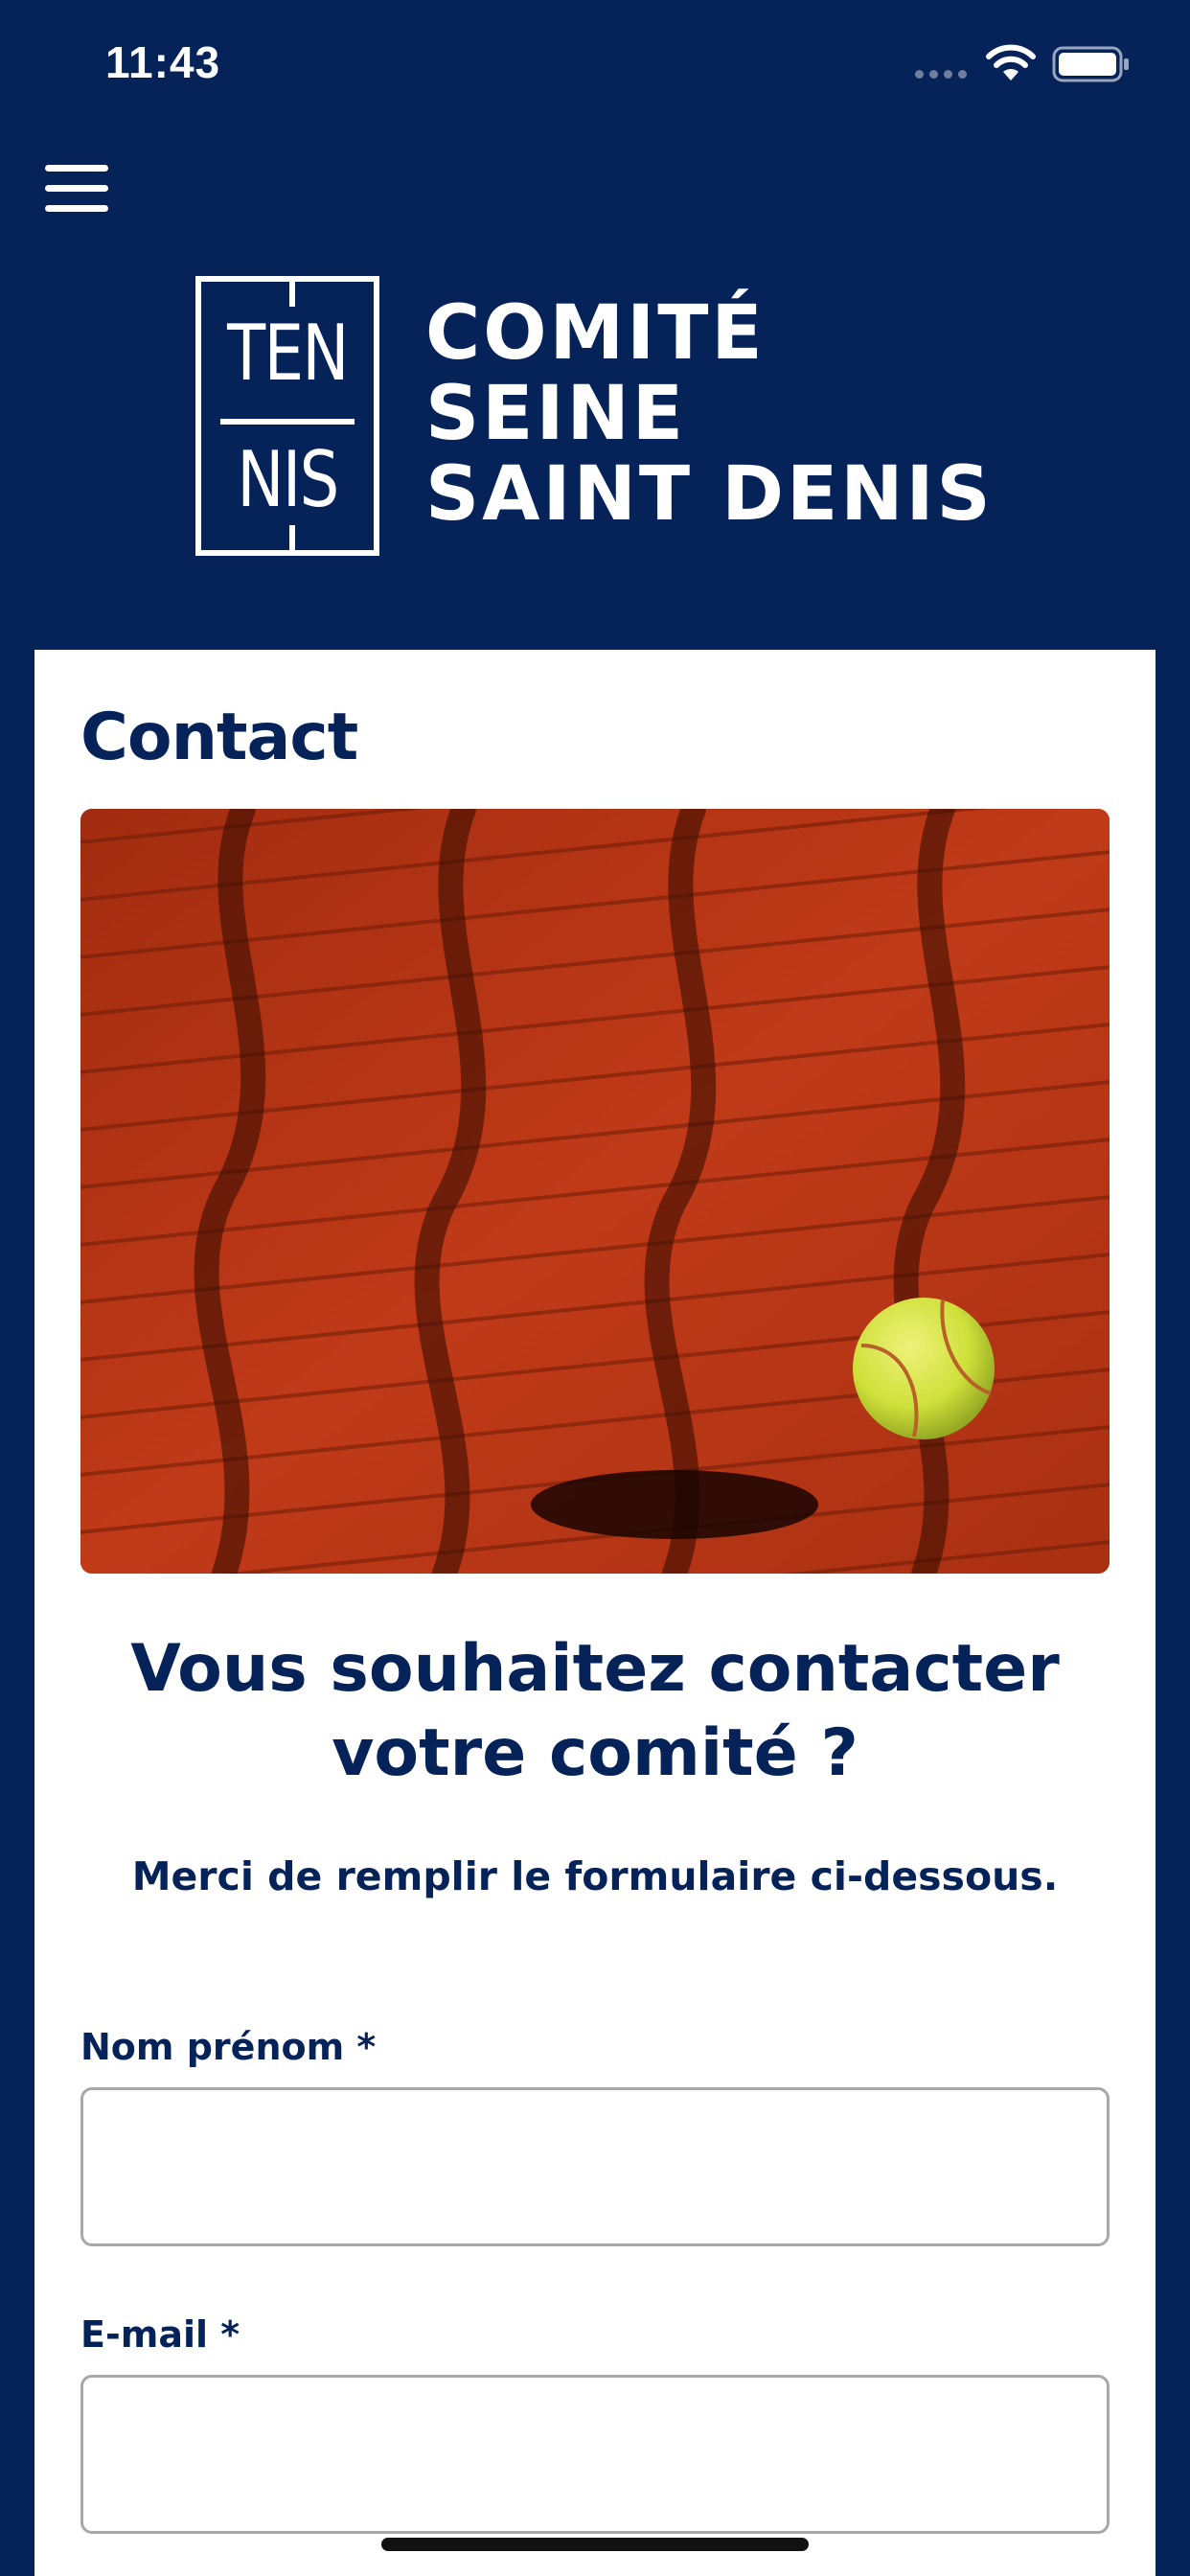  Describe the element at coordinates (710, 414) in the screenshot. I see `logo-wordmark: COMITÉ SEINE SAINT DENIS` at that location.